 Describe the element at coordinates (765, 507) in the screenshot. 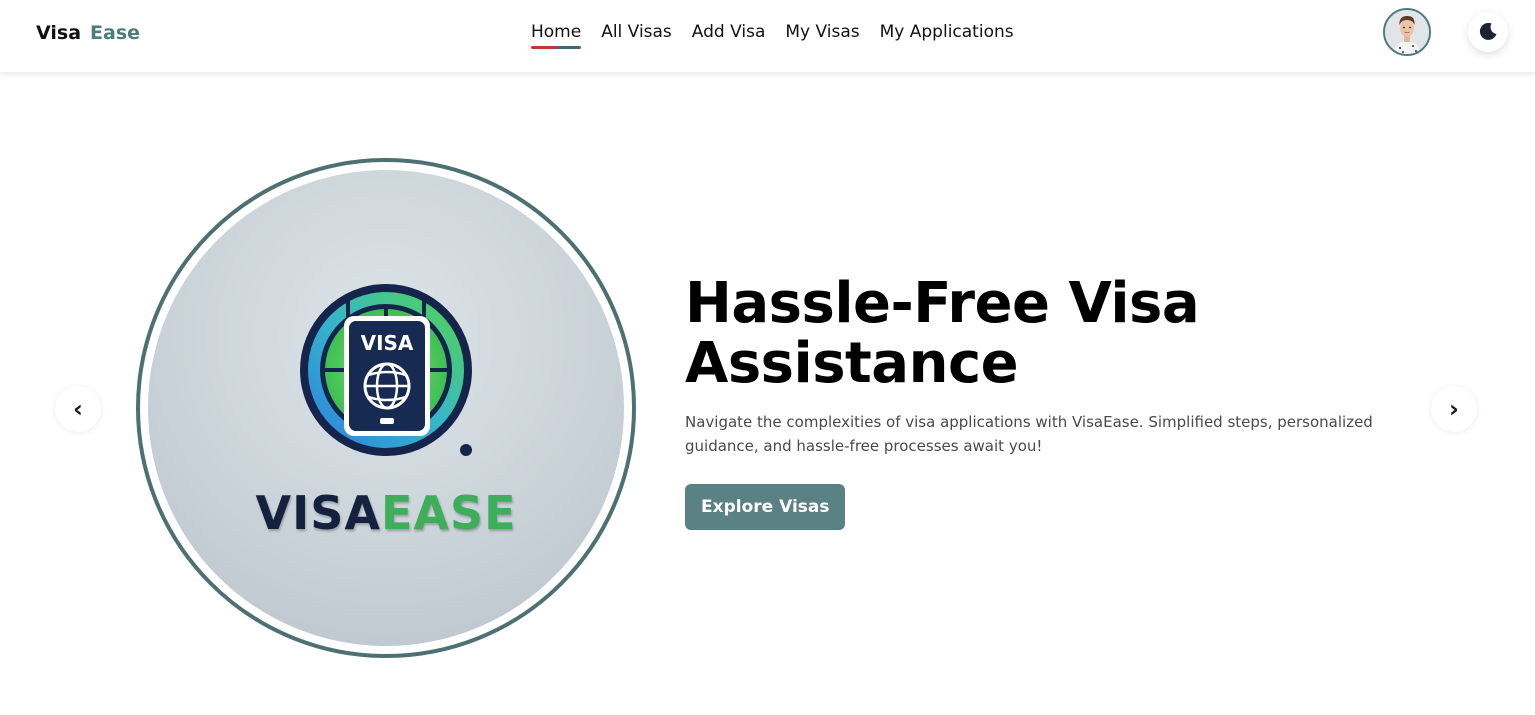

I see `explore-visas-button: Explore Visas` at that location.